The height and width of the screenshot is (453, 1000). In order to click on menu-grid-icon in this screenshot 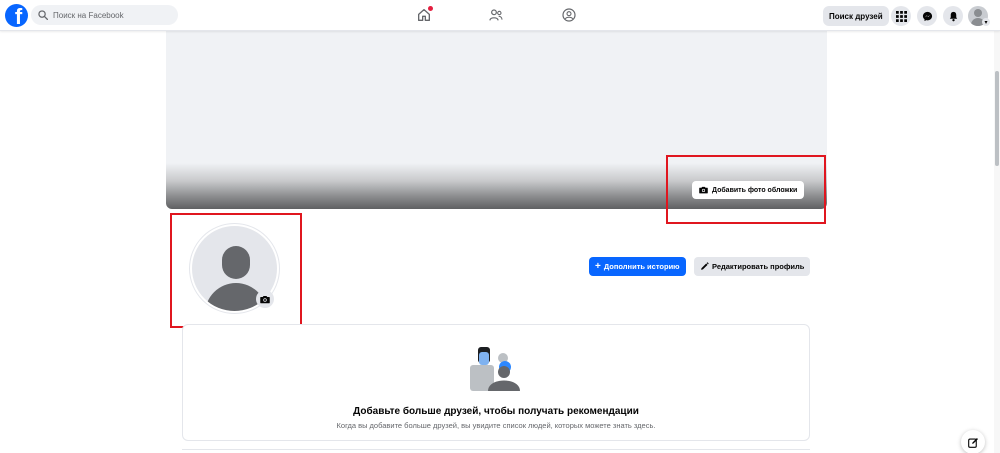, I will do `click(901, 16)`.